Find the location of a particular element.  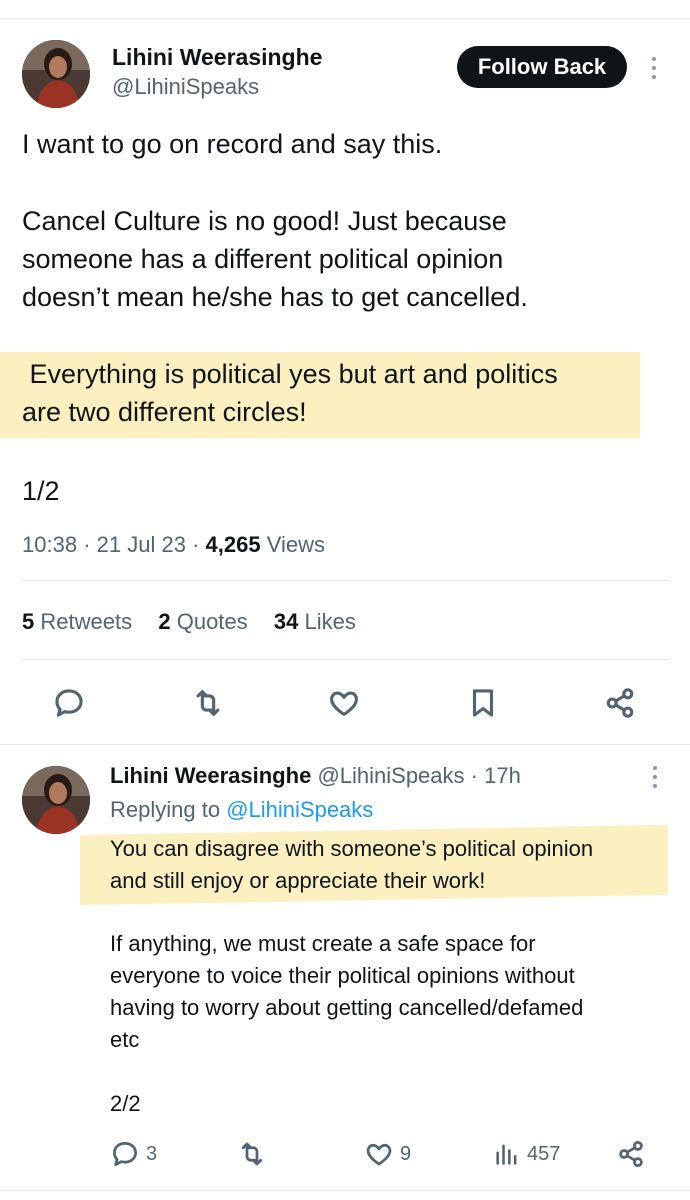

tweet-thread-counter: 1/2 is located at coordinates (41, 491).